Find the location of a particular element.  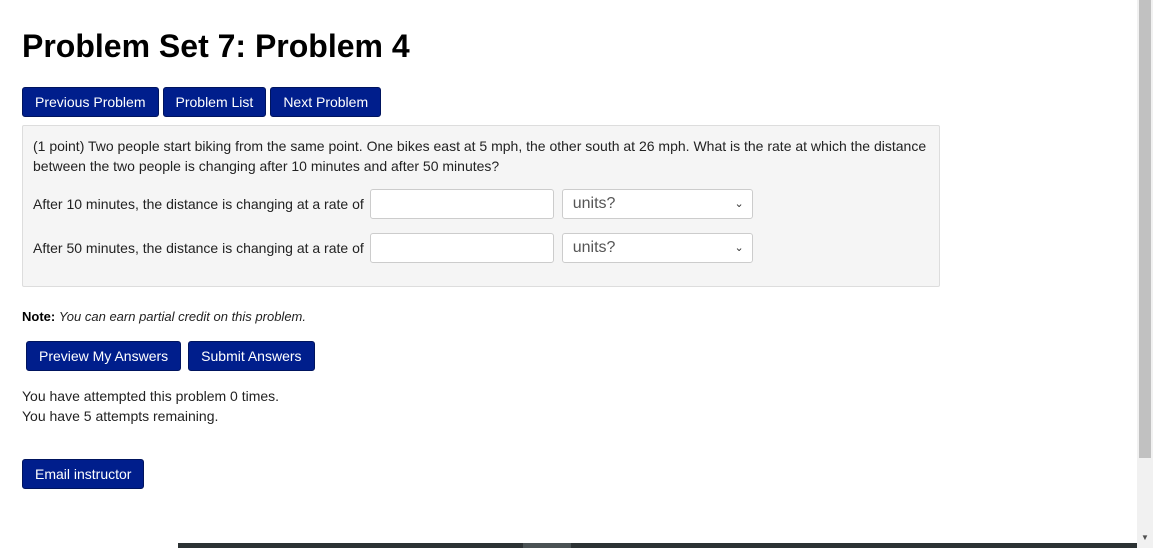

vertical-scrollbar: ▼ is located at coordinates (1145, 274).